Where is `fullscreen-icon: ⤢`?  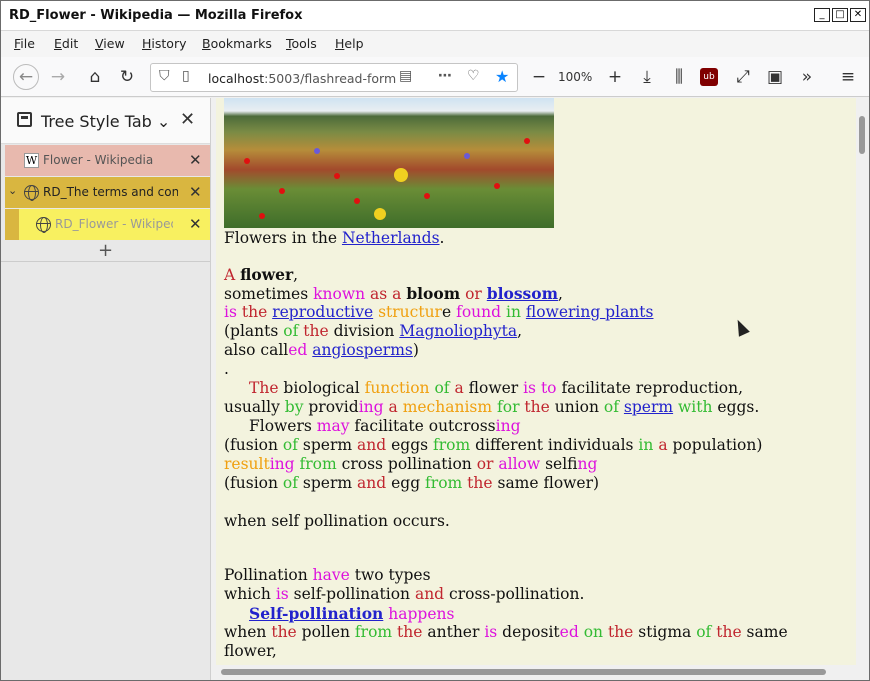 fullscreen-icon: ⤢ is located at coordinates (743, 77).